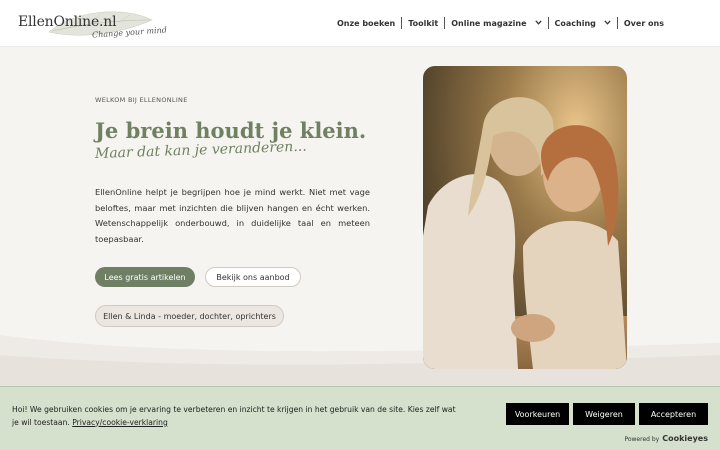  What do you see at coordinates (489, 23) in the screenshot?
I see `nav-label: Online magazine` at bounding box center [489, 23].